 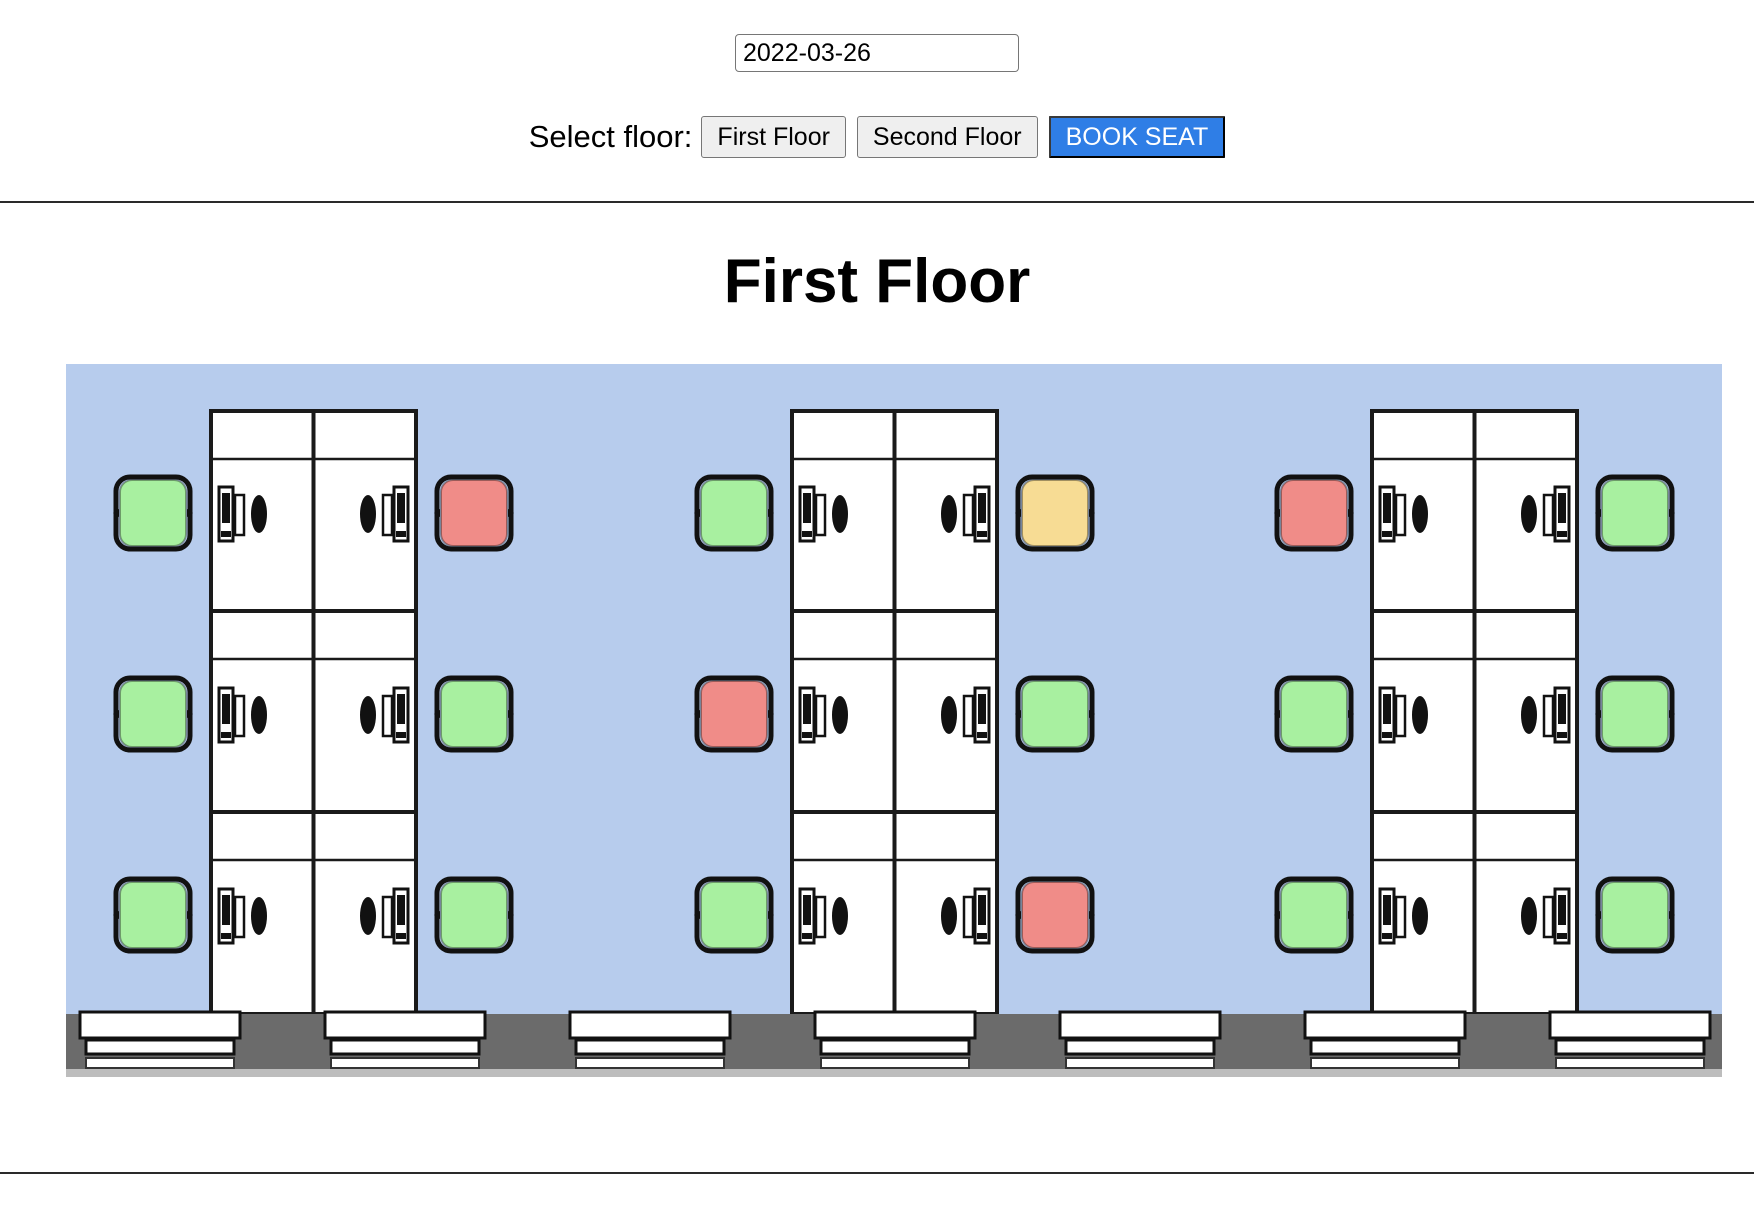 I want to click on first-floor-button: First Floor, so click(x=773, y=137).